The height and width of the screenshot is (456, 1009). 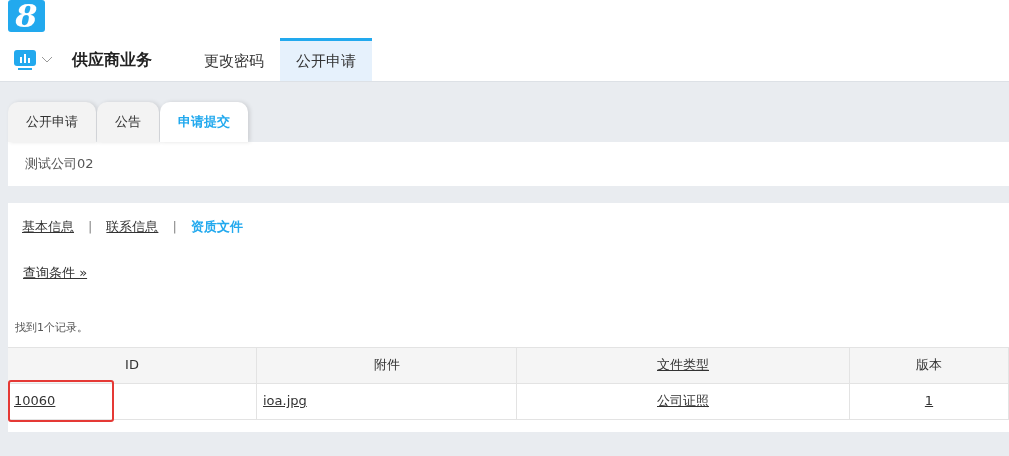 I want to click on column-header: 版本, so click(x=929, y=365).